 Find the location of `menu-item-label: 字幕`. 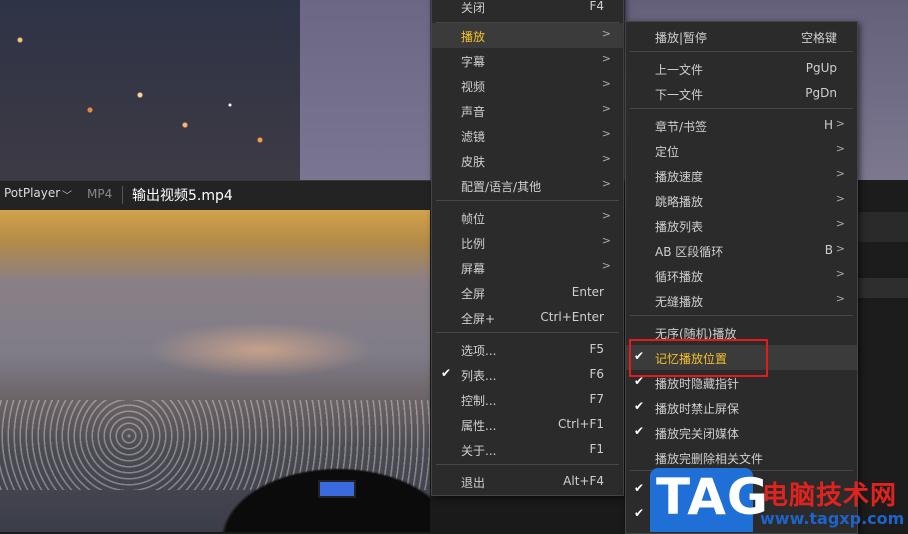

menu-item-label: 字幕 is located at coordinates (473, 62).